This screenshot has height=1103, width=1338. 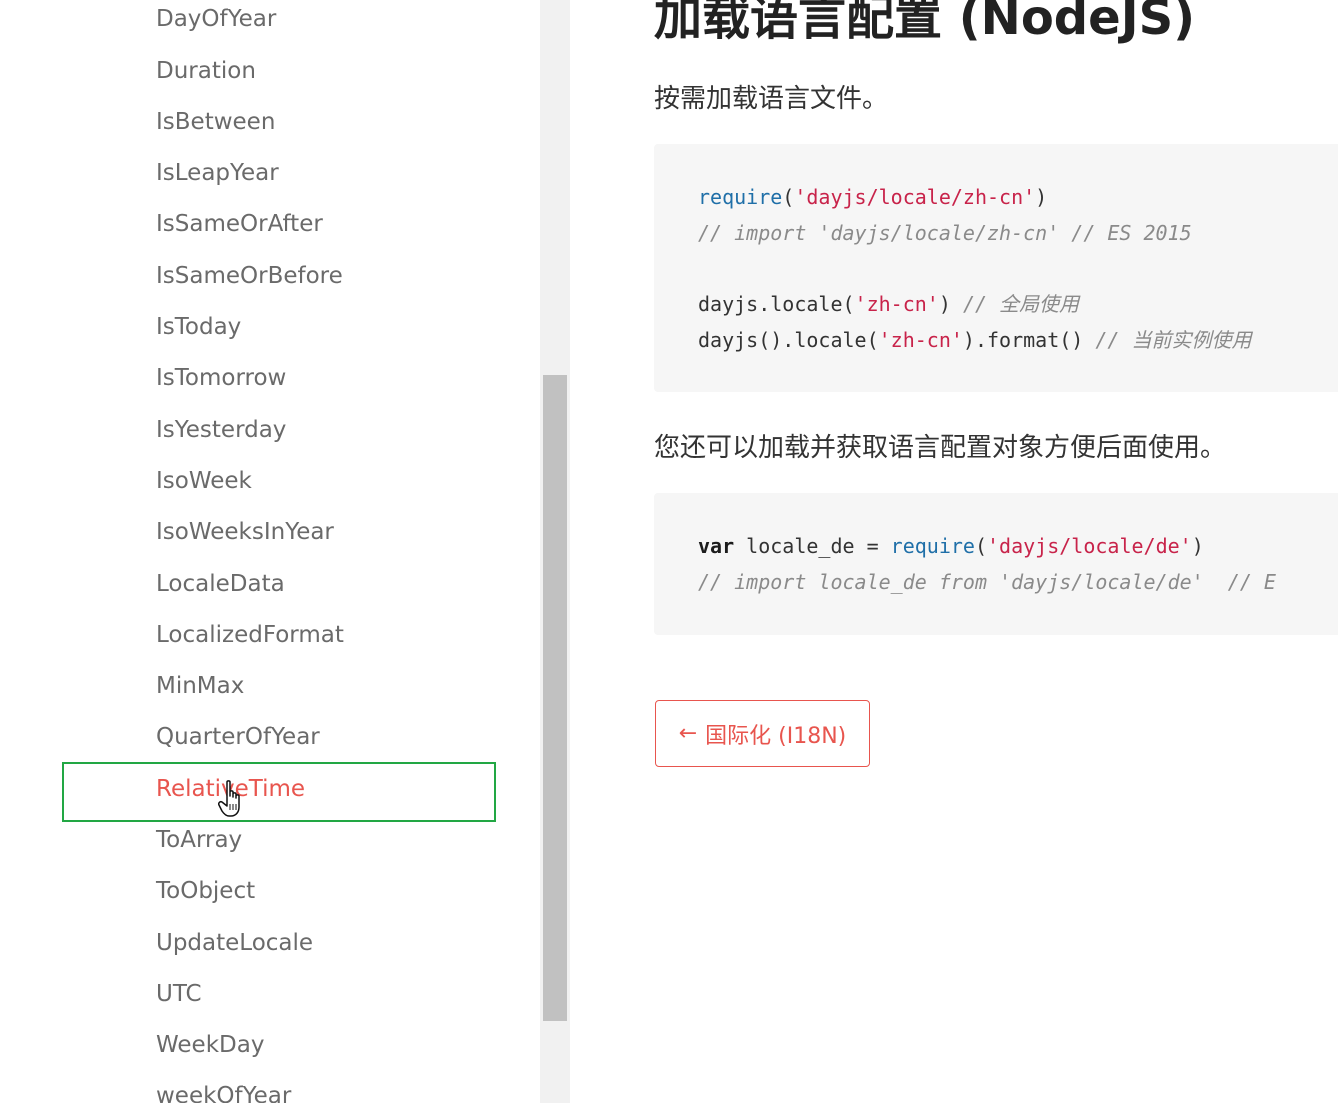 I want to click on sidebar-item-localedata: LocaleData, so click(x=220, y=584).